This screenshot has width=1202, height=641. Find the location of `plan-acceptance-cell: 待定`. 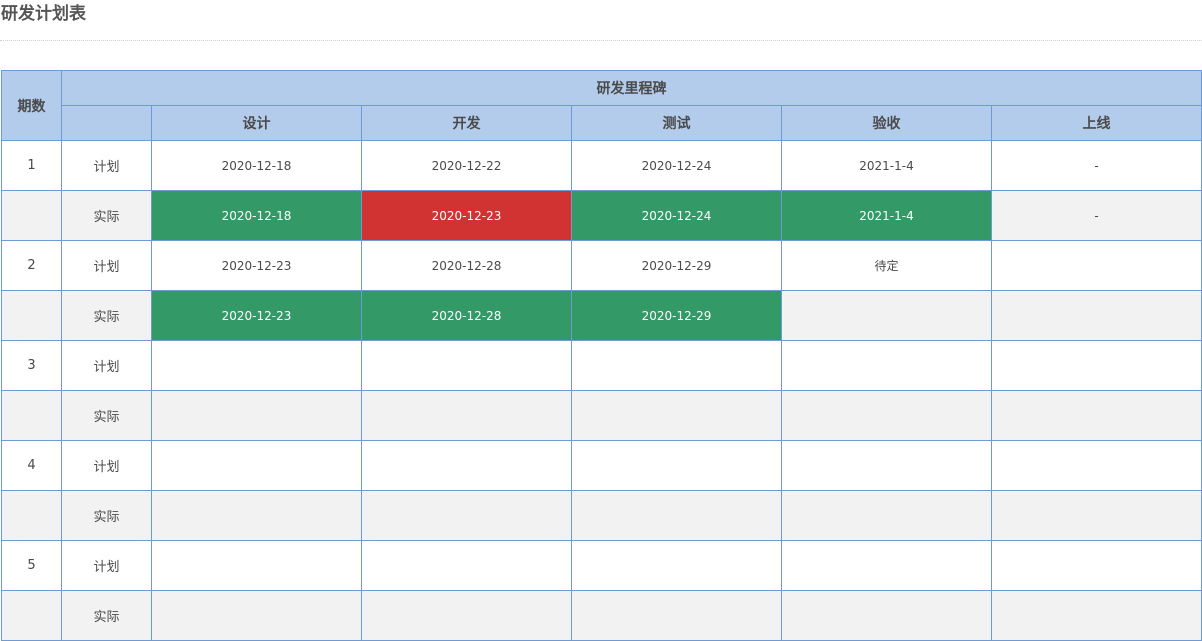

plan-acceptance-cell: 待定 is located at coordinates (886, 265).